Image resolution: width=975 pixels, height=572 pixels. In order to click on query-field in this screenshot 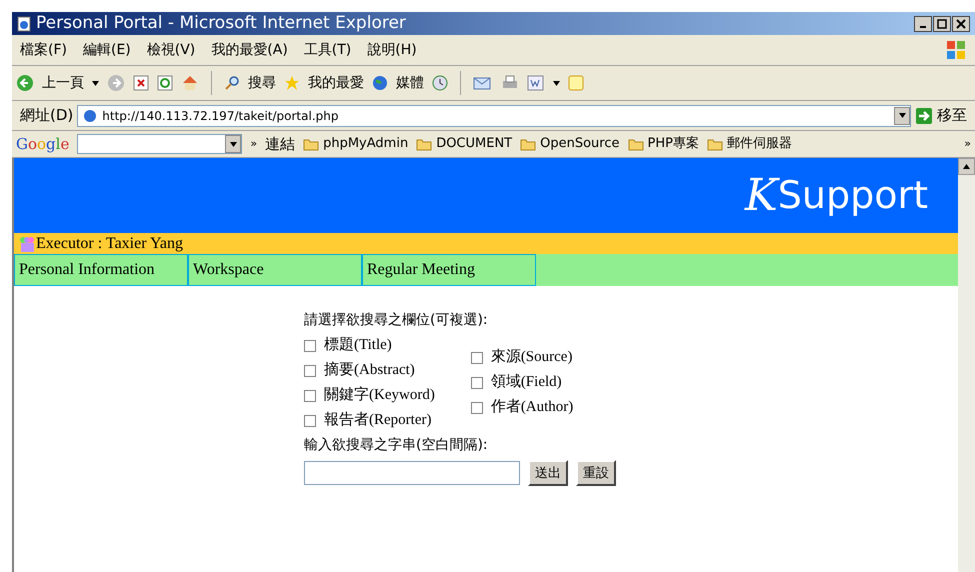, I will do `click(412, 473)`.